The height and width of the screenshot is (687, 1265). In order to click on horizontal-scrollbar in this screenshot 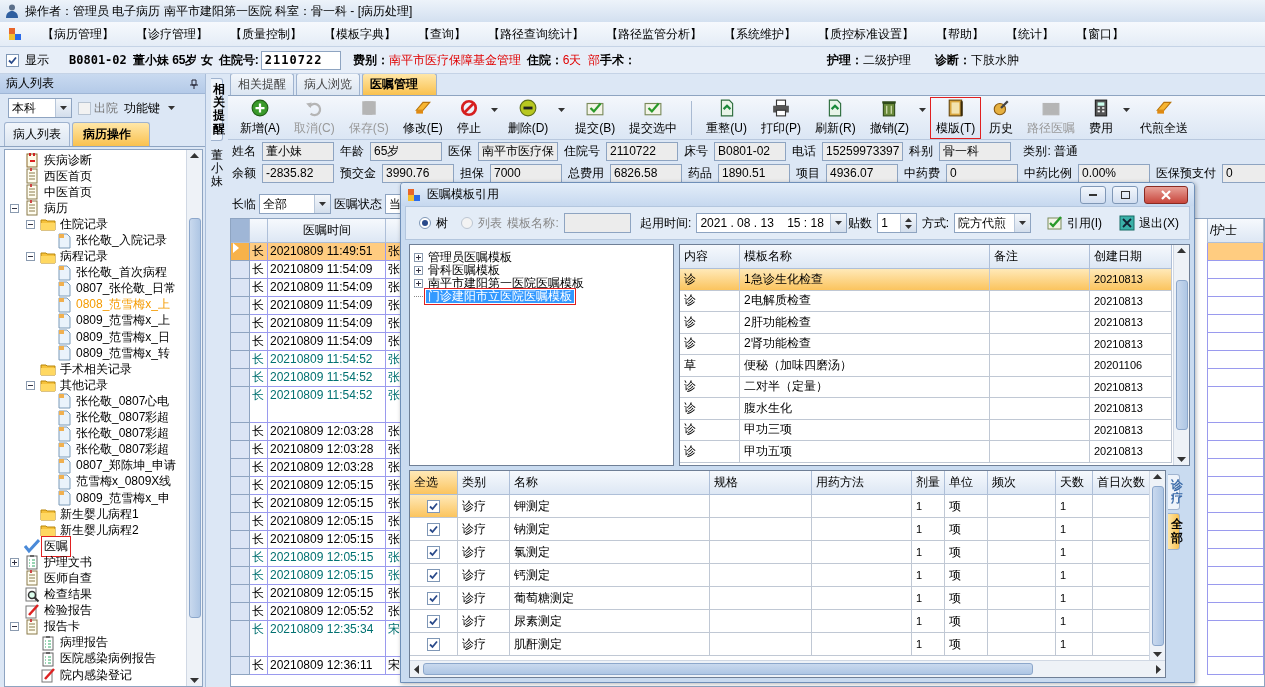, I will do `click(787, 668)`.